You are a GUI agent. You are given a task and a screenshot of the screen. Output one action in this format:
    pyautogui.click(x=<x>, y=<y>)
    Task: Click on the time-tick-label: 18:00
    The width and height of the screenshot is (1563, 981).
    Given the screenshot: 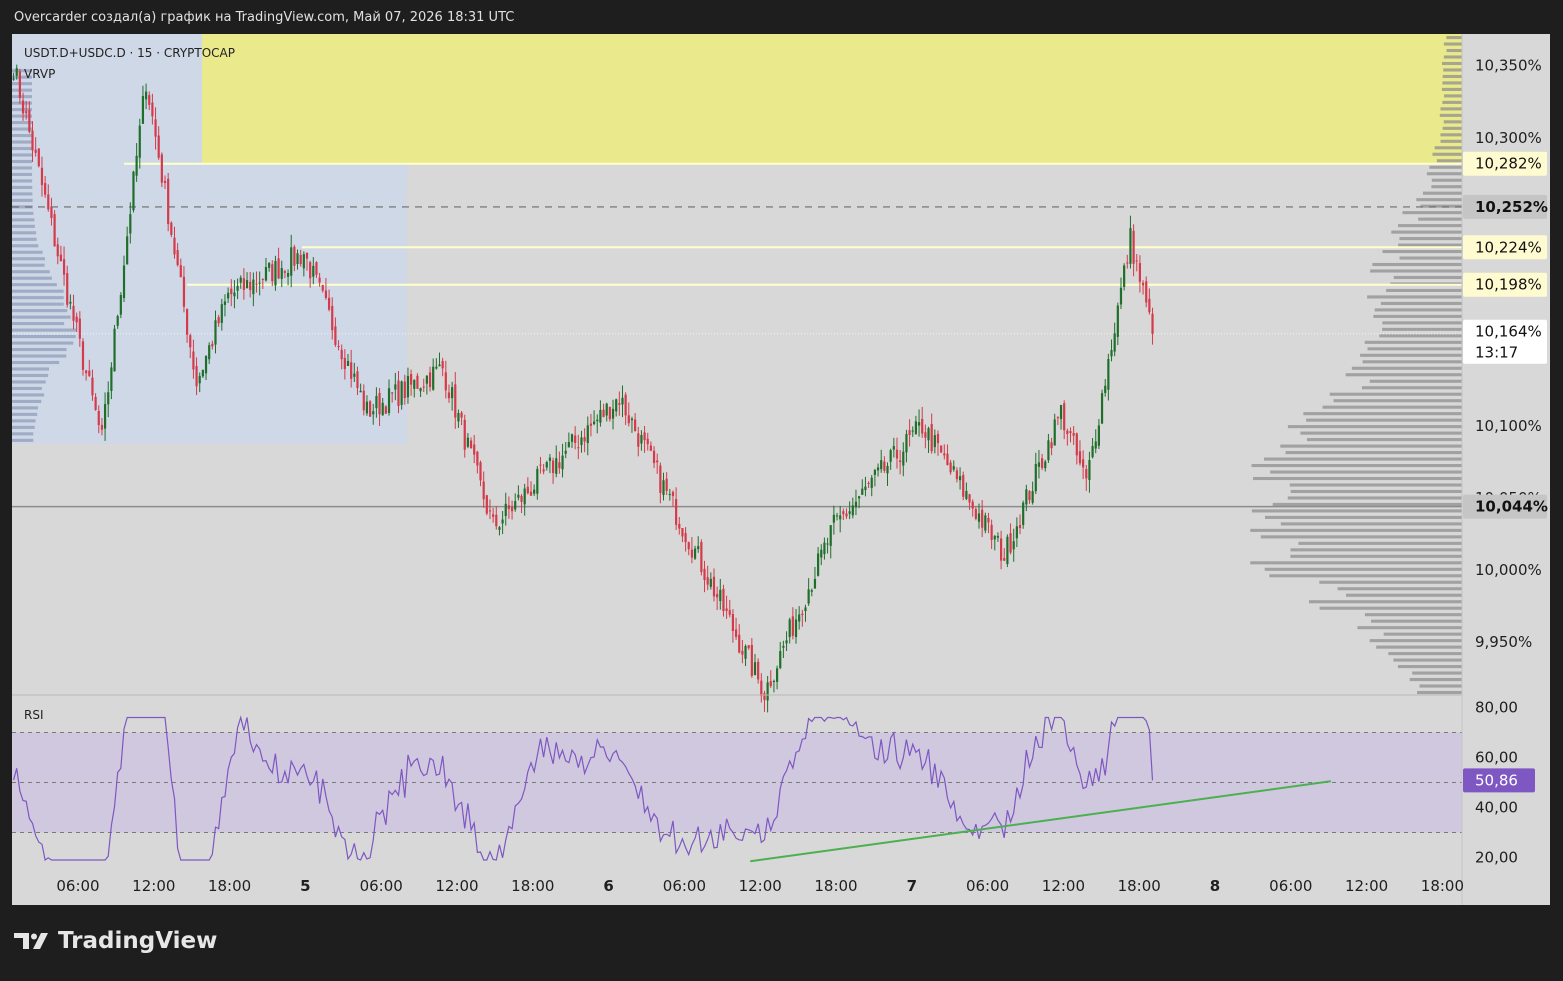 What is the action you would take?
    pyautogui.click(x=229, y=886)
    